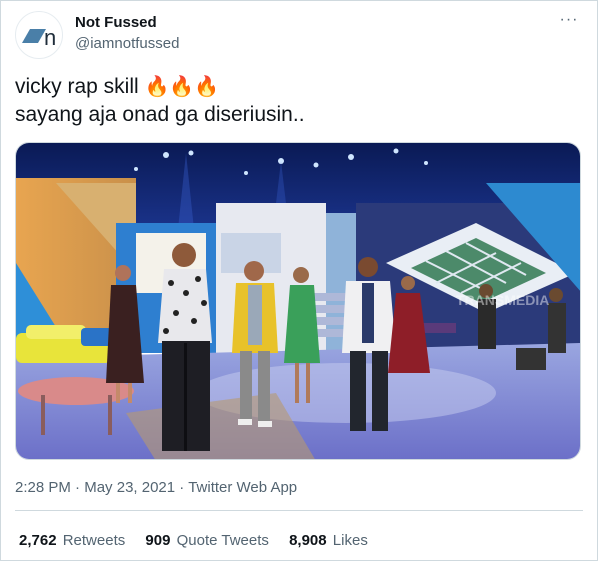 The image size is (598, 561). Describe the element at coordinates (129, 487) in the screenshot. I see `tweet-date: May 23, 2021` at that location.